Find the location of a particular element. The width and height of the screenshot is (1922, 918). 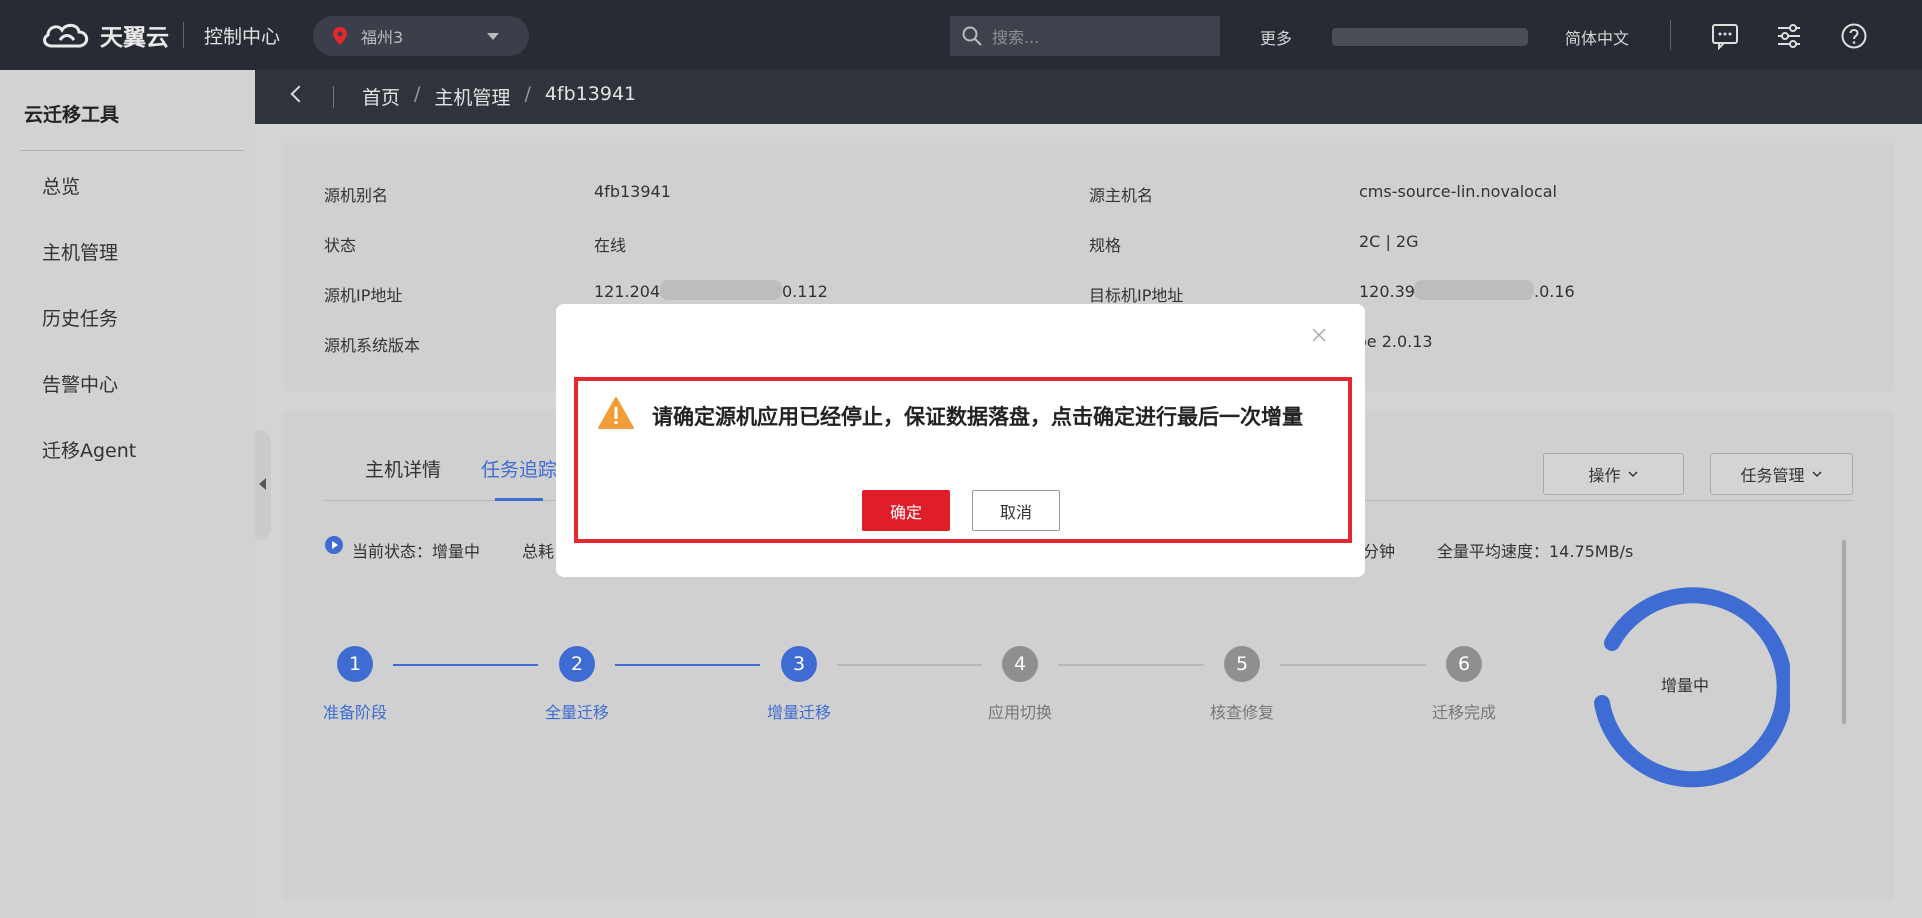

dialog-message: 请确定源机应用已经停止，保证数据落盘，点击确定进行最后一次增量 is located at coordinates (977, 417).